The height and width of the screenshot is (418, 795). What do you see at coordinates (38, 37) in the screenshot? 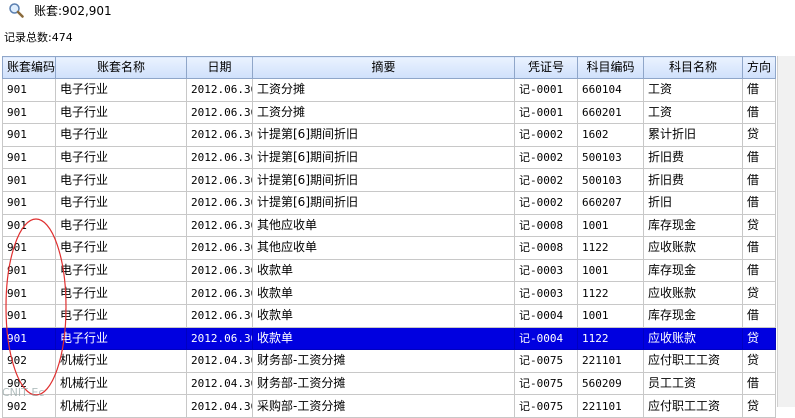
I see `record-count: 记录总数:474` at bounding box center [38, 37].